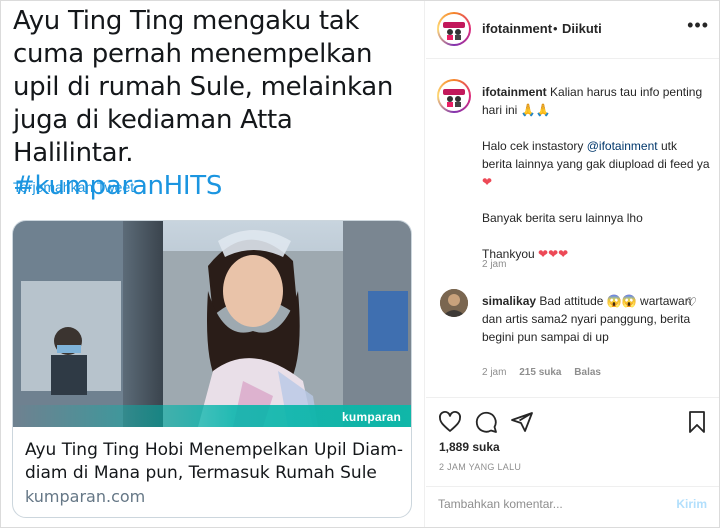 The width and height of the screenshot is (720, 528). I want to click on add-comment-input, so click(548, 504).